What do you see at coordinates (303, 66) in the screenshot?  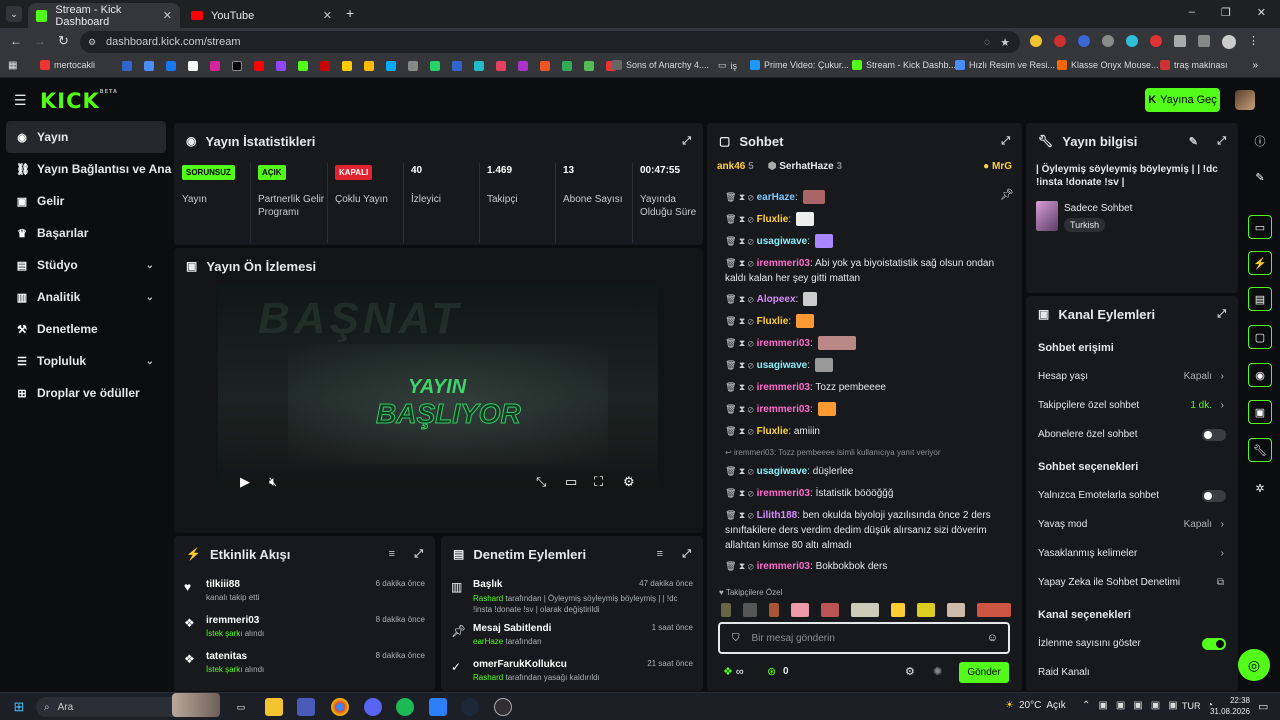 I see `kick-icon` at bounding box center [303, 66].